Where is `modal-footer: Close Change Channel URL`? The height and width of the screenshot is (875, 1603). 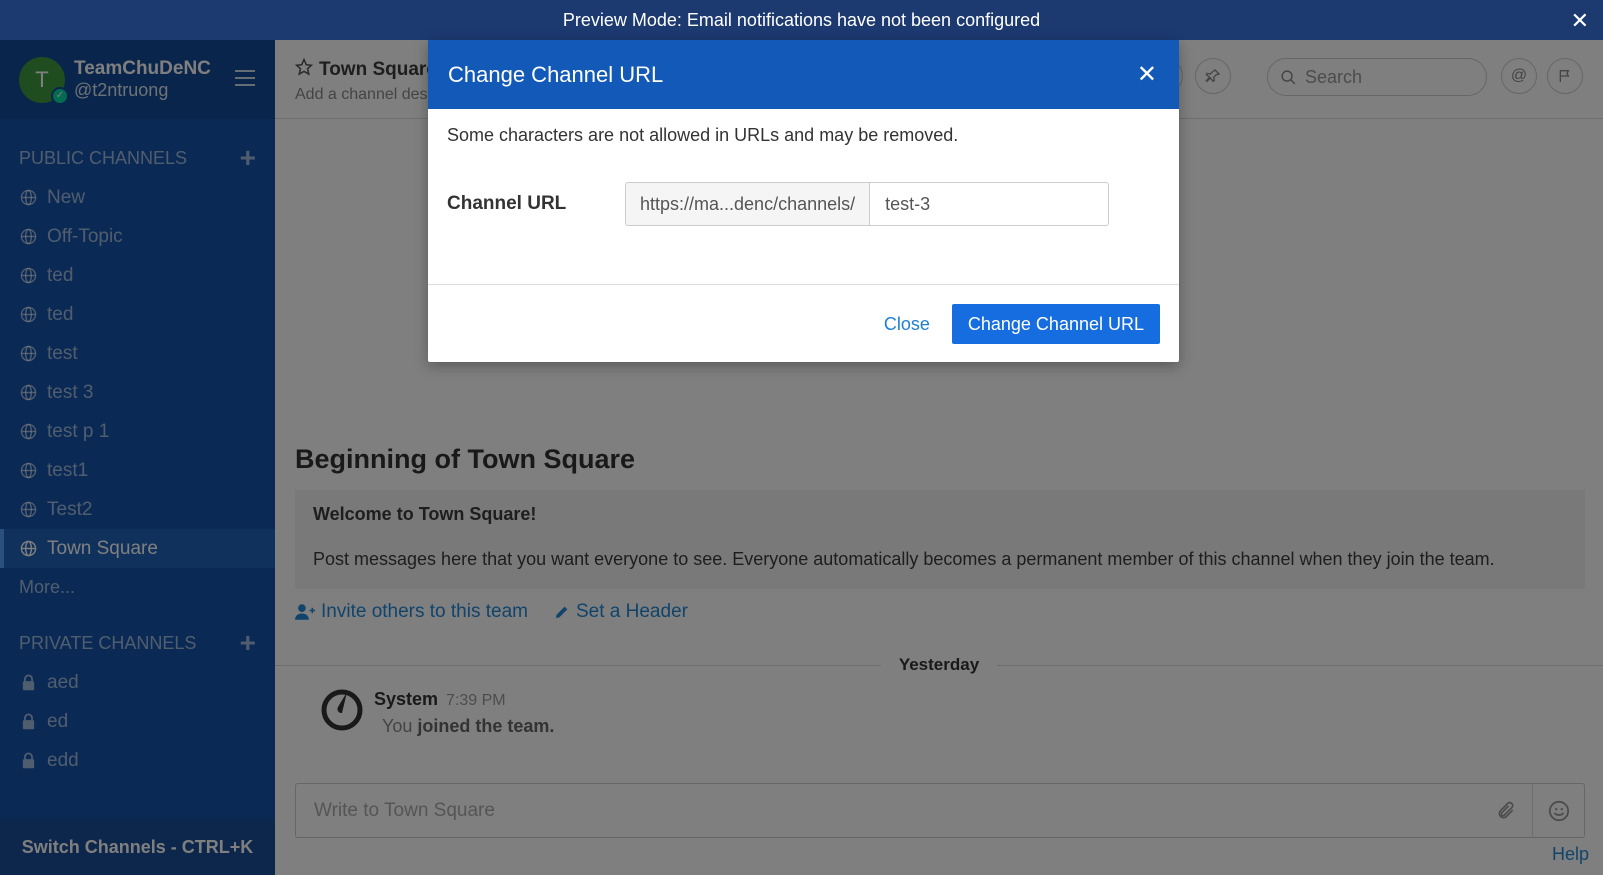
modal-footer: Close Change Channel URL is located at coordinates (803, 324).